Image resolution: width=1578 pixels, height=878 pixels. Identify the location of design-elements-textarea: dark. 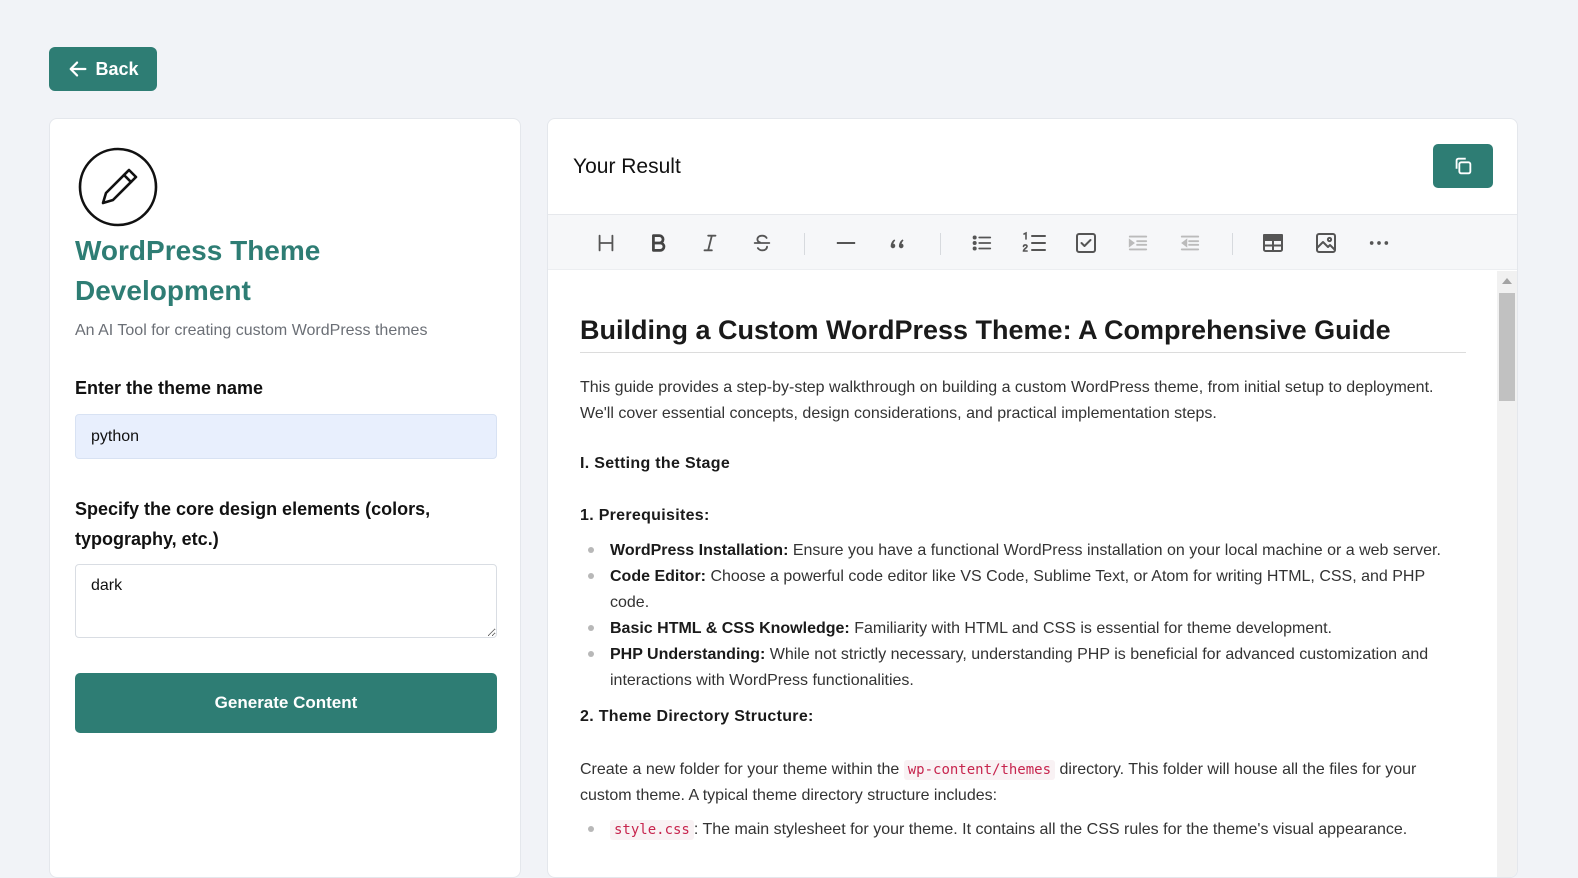
(286, 601).